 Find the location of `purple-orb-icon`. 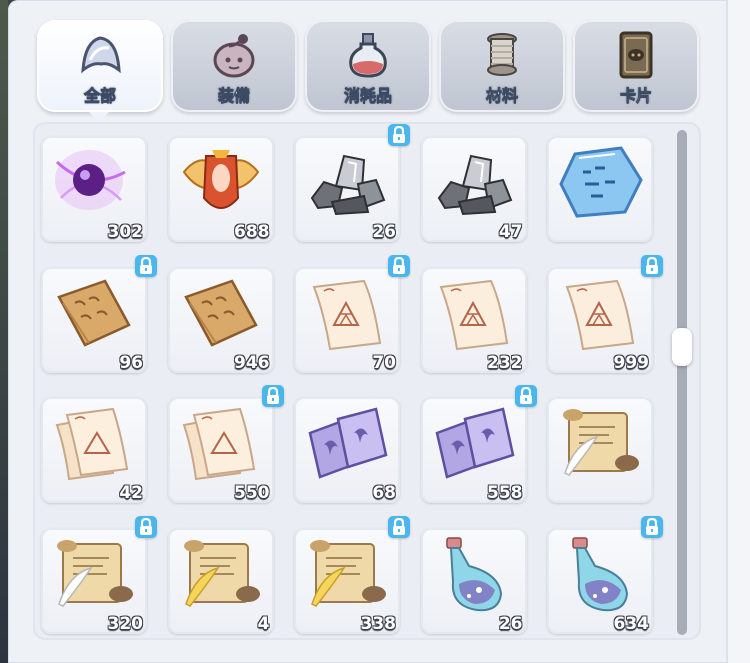

purple-orb-icon is located at coordinates (94, 182).